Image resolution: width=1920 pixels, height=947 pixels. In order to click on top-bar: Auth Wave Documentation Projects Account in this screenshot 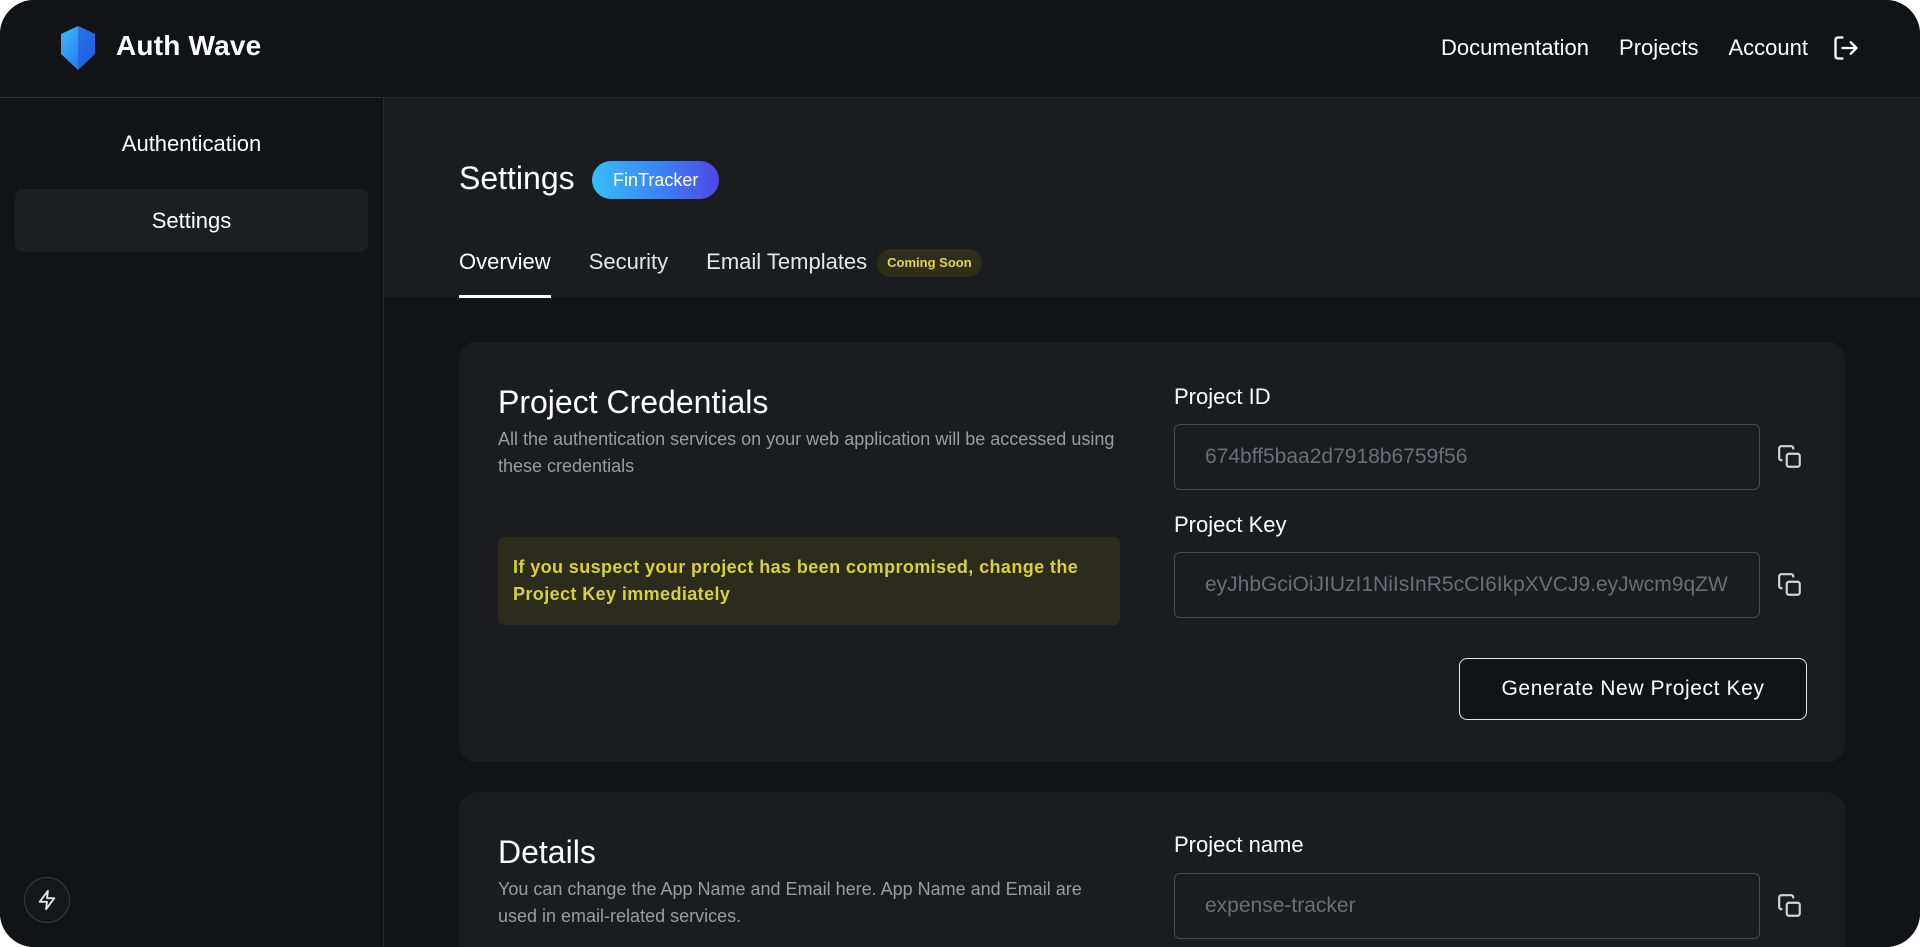, I will do `click(960, 49)`.